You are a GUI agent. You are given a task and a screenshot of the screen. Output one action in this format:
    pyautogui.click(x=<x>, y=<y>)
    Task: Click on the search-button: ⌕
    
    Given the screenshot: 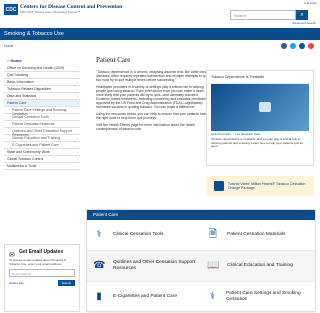 What is the action you would take?
    pyautogui.click(x=302, y=15)
    